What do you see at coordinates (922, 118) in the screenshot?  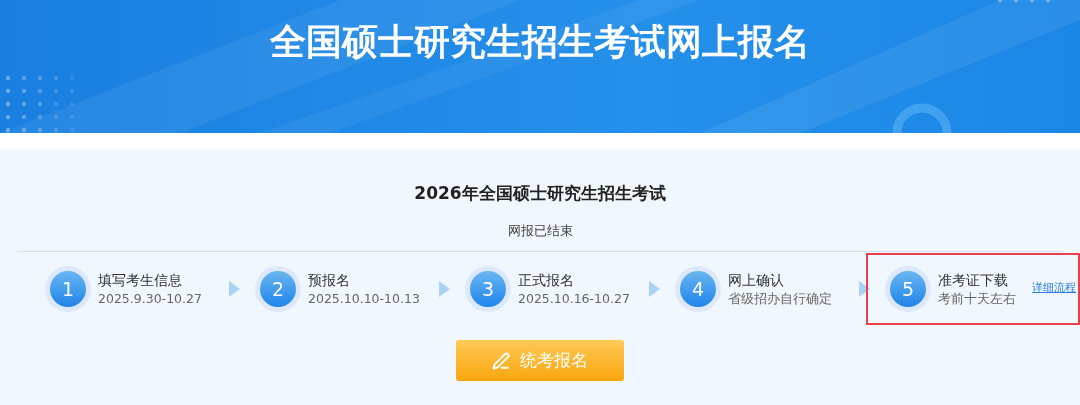 I see `ring-drawing` at bounding box center [922, 118].